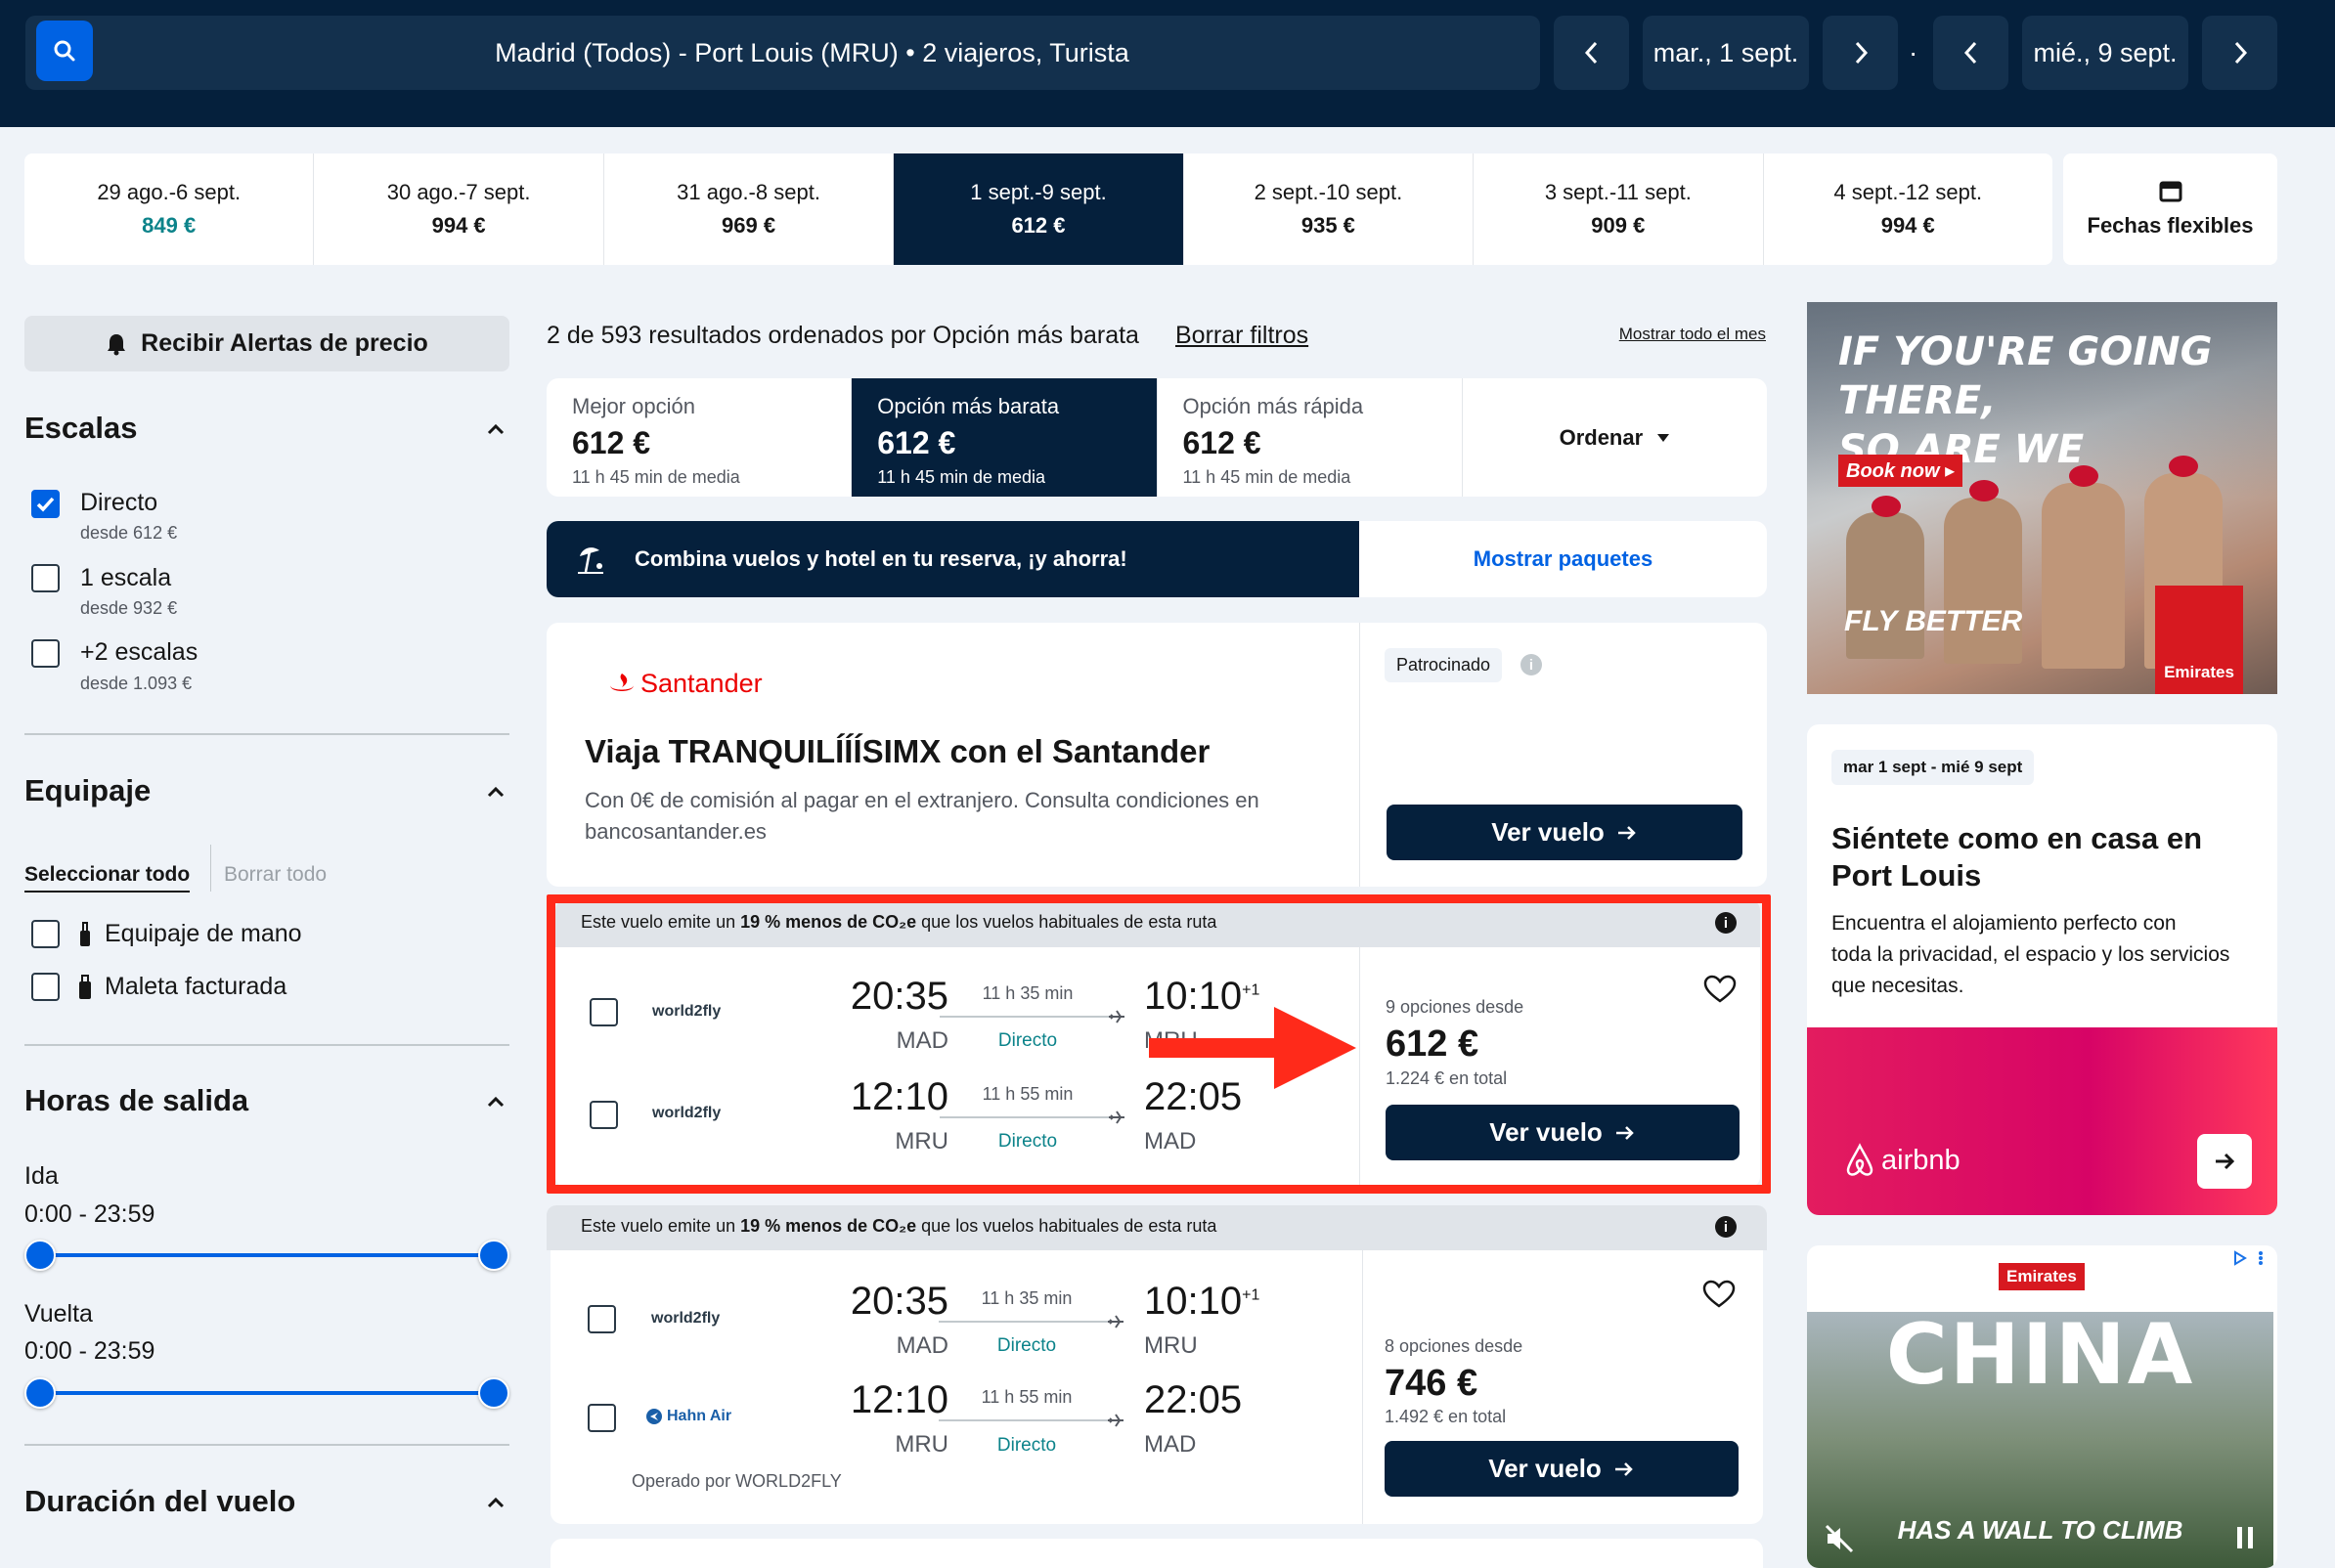  I want to click on date-option: 3 sept.-11 sept. 909 €, so click(1619, 209).